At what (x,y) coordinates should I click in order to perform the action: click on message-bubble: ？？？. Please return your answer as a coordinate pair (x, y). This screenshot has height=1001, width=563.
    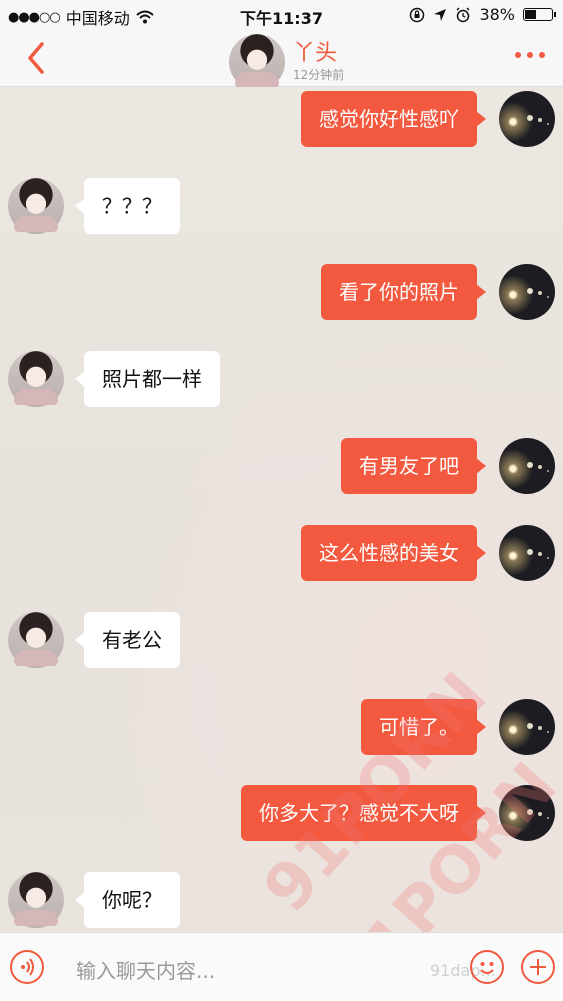
    Looking at the image, I should click on (127, 206).